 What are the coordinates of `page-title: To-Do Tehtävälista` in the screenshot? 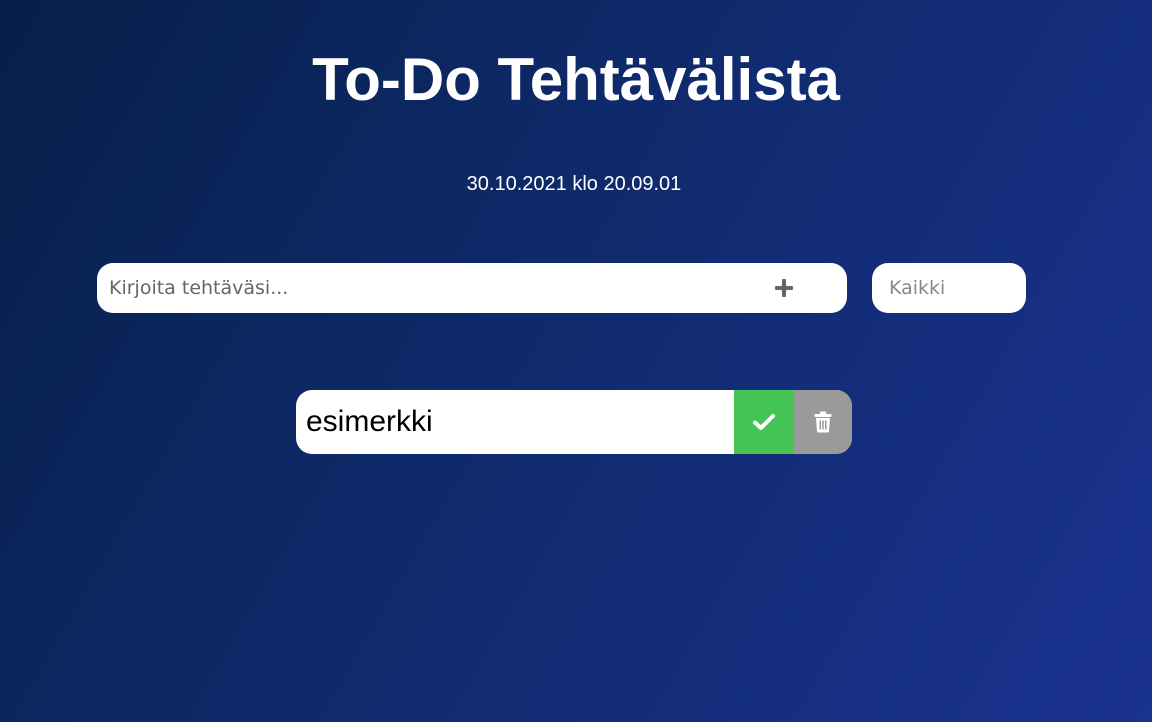 It's located at (576, 79).